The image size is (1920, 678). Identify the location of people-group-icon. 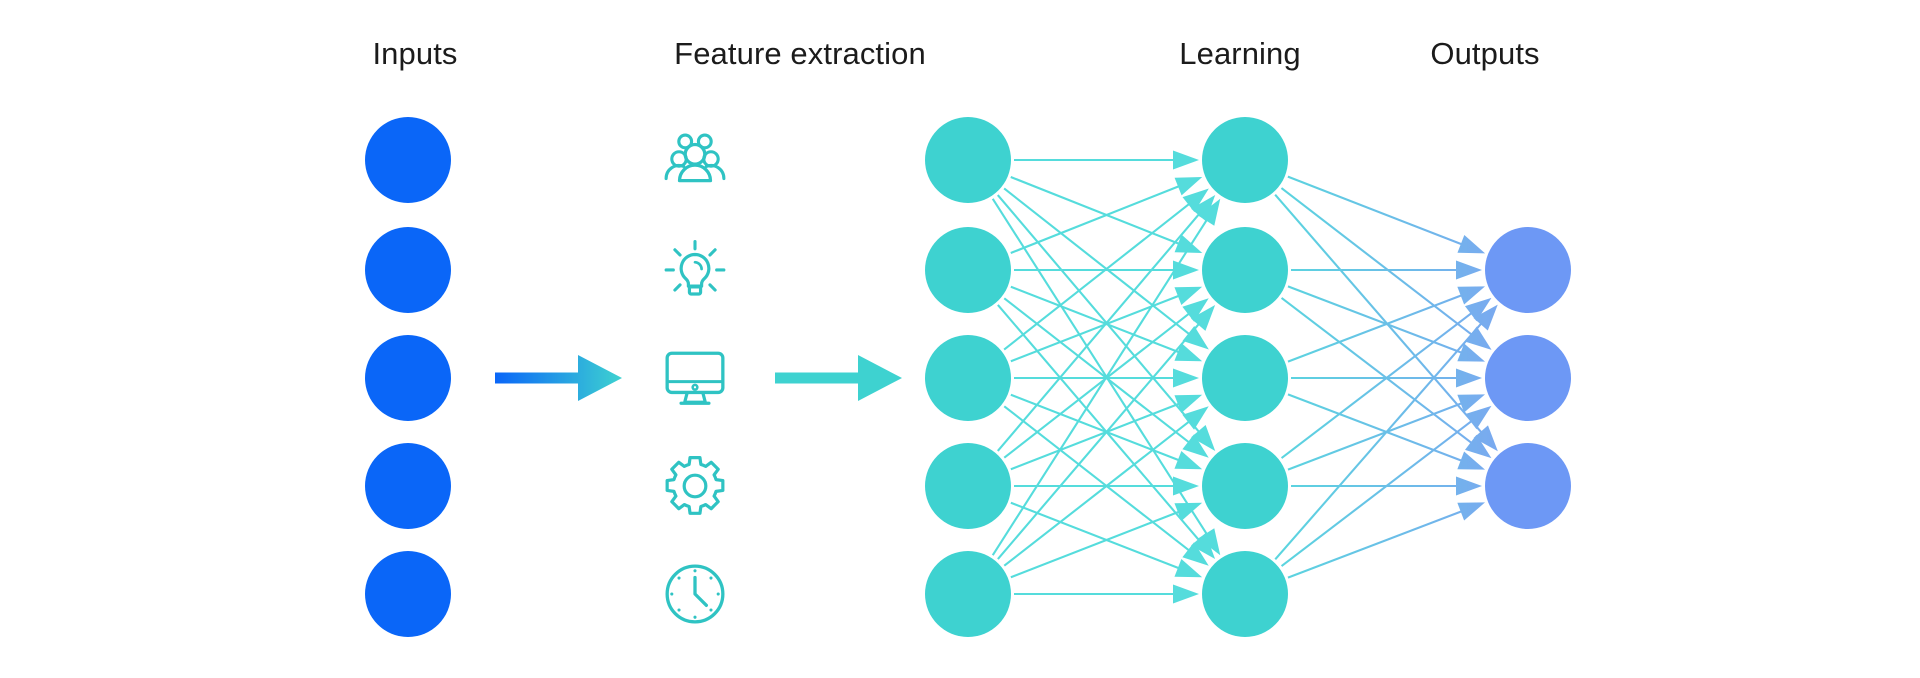
(695, 158).